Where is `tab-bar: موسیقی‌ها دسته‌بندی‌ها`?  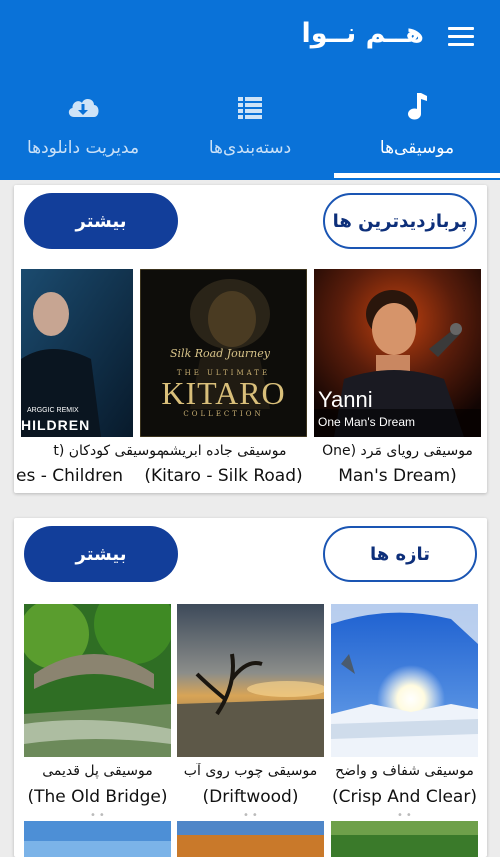
tab-bar: موسیقی‌ها دسته‌بندی‌ها is located at coordinates (250, 132).